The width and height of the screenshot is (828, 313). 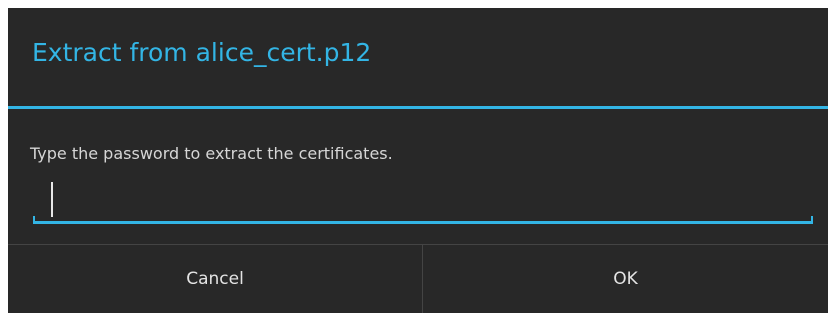 I want to click on input-underline-right-tick, so click(x=812, y=220).